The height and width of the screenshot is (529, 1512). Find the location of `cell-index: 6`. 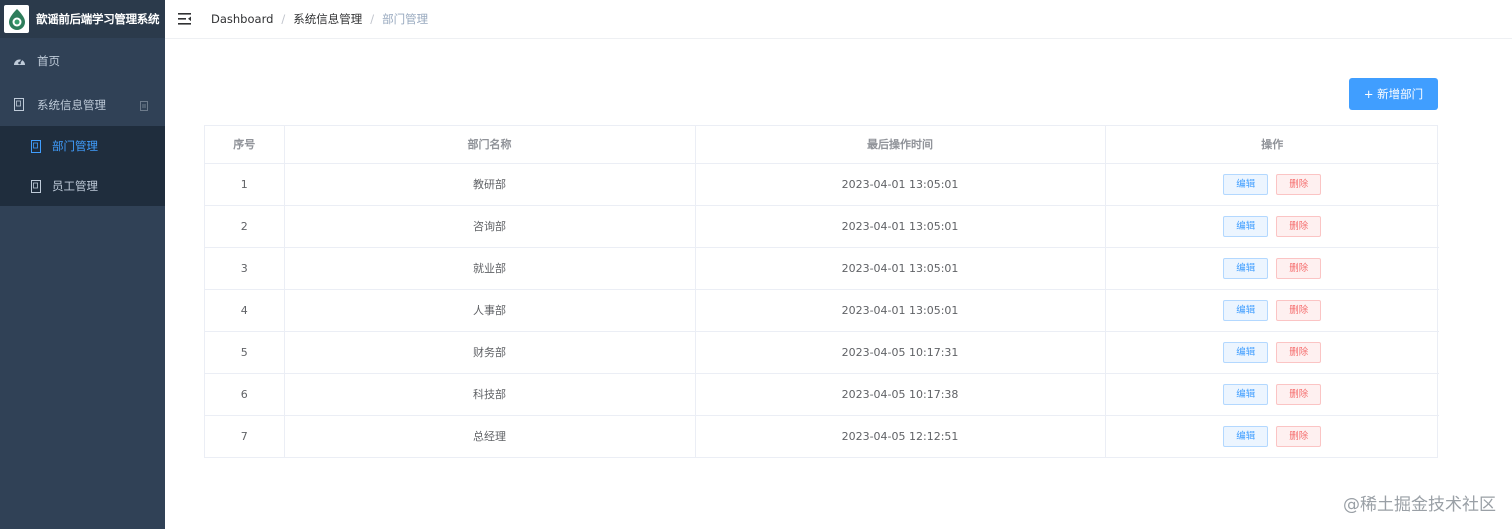

cell-index: 6 is located at coordinates (245, 394).